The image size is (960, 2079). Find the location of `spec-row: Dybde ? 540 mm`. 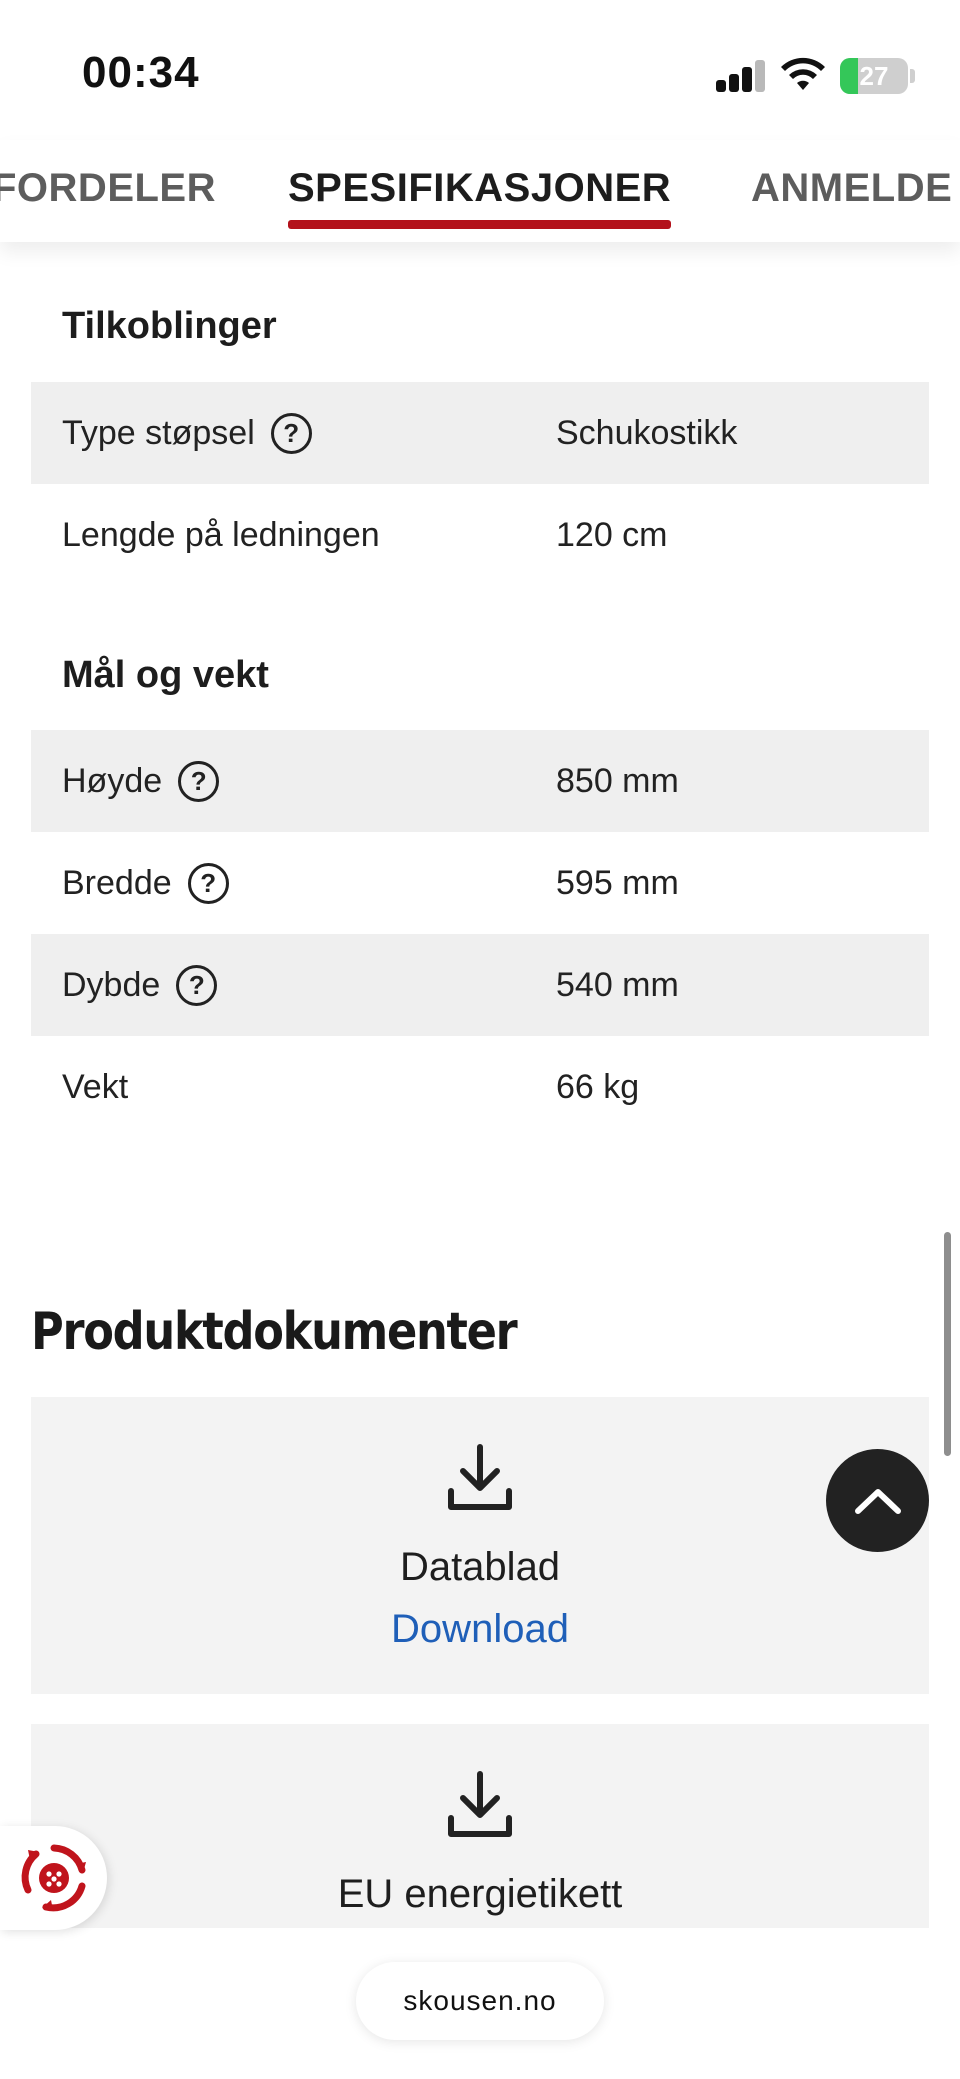

spec-row: Dybde ? 540 mm is located at coordinates (480, 985).